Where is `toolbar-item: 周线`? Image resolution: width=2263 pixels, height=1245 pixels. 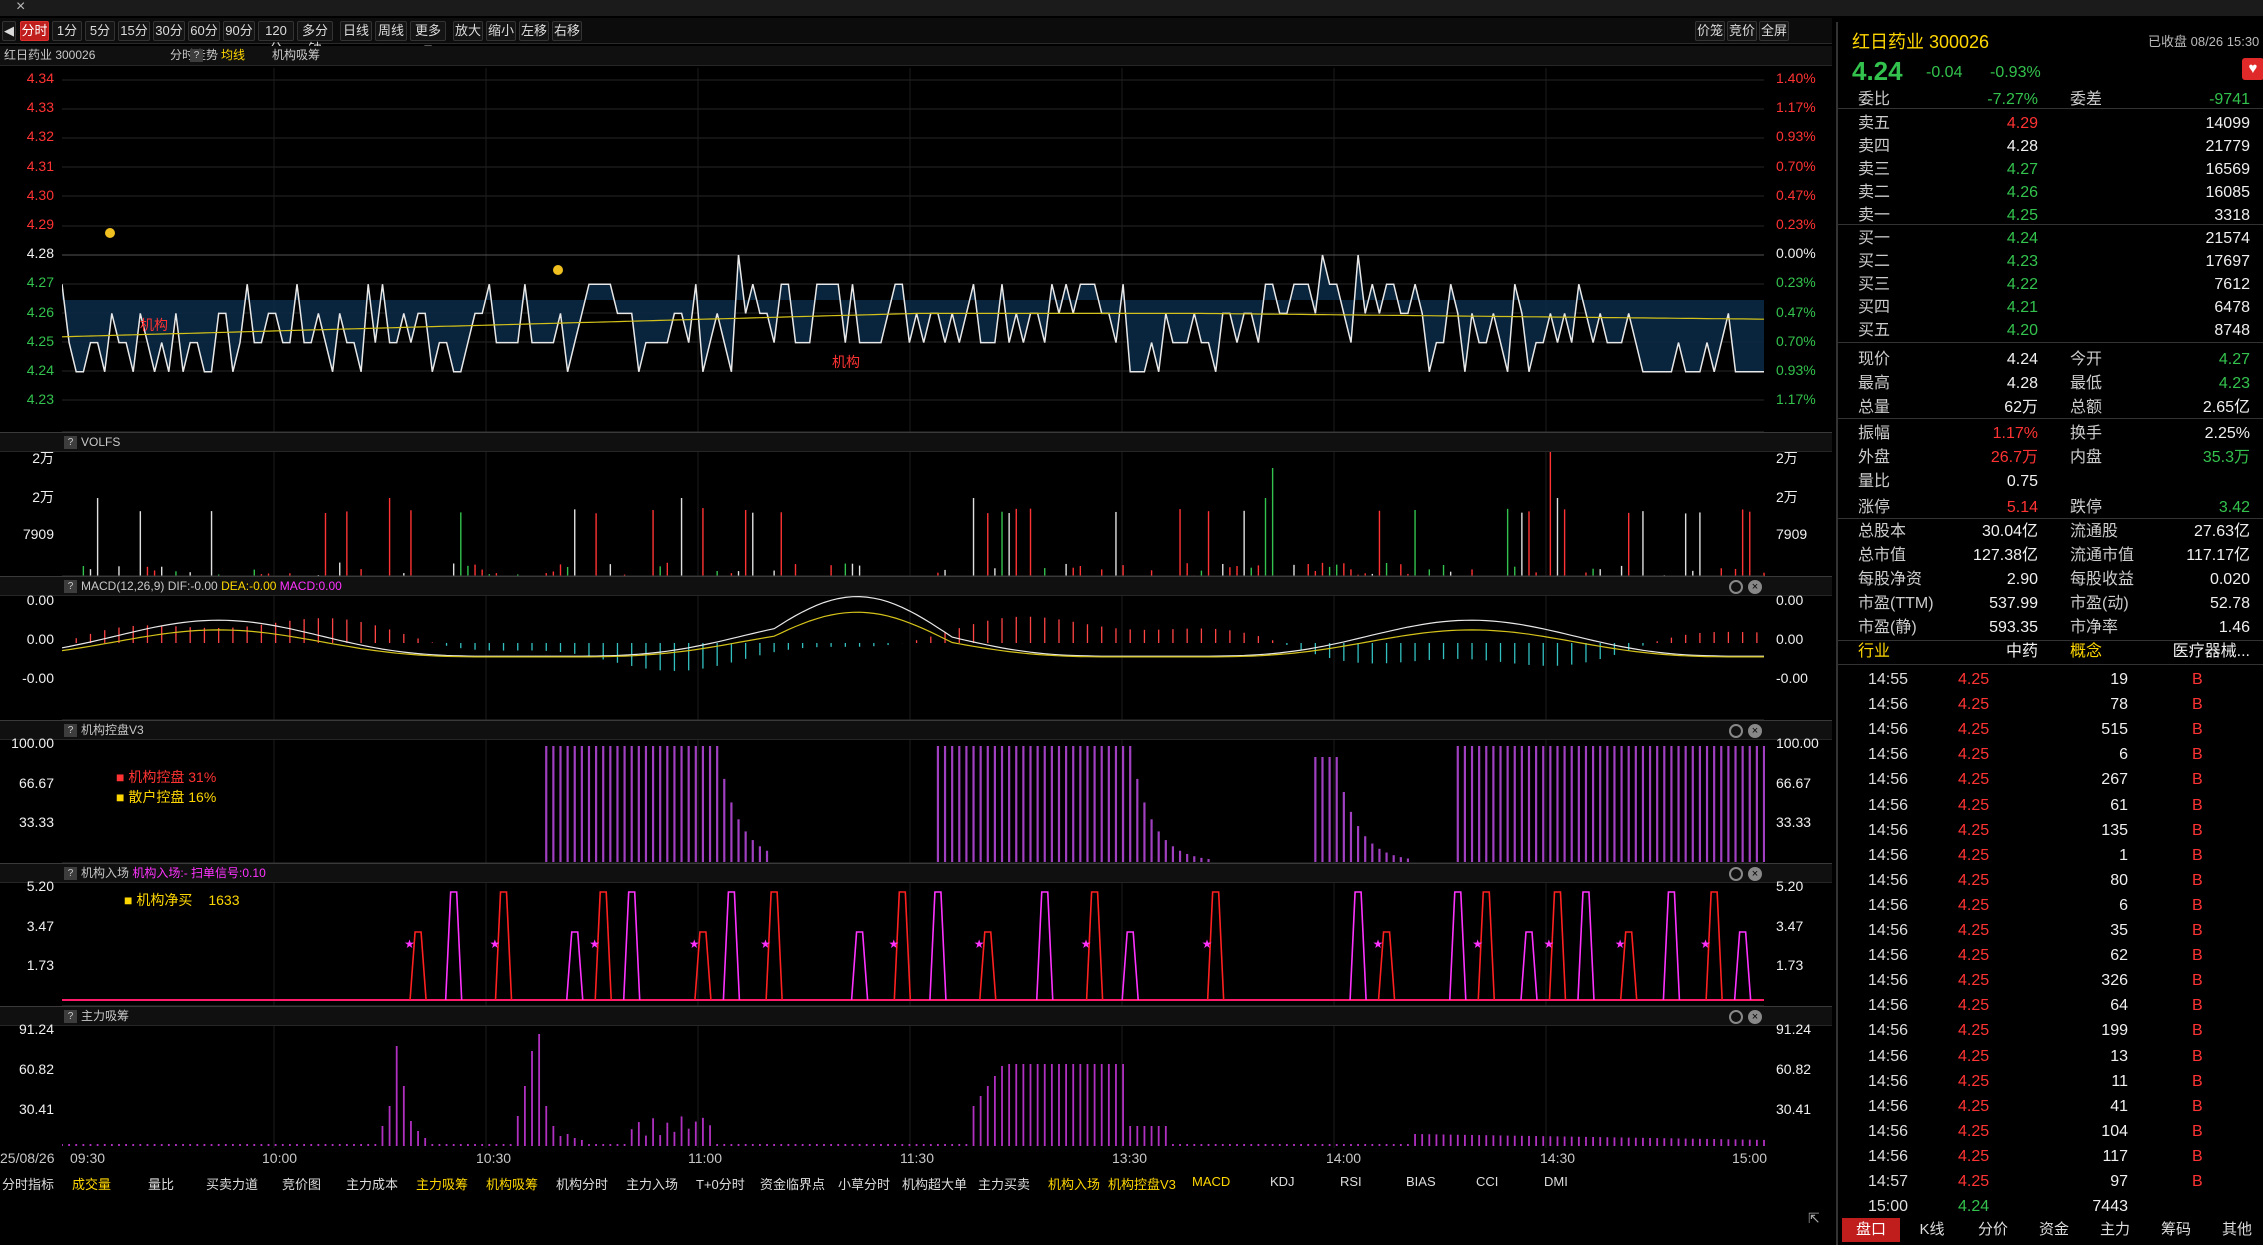 toolbar-item: 周线 is located at coordinates (391, 31).